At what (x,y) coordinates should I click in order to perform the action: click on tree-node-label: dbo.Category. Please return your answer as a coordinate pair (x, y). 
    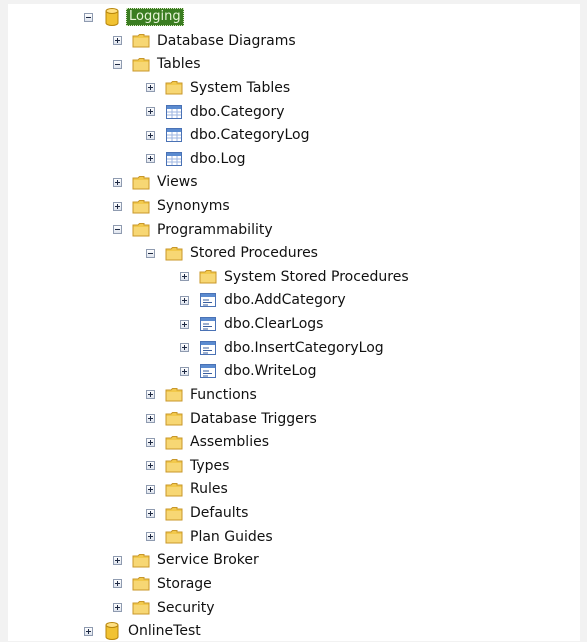
    Looking at the image, I should click on (237, 111).